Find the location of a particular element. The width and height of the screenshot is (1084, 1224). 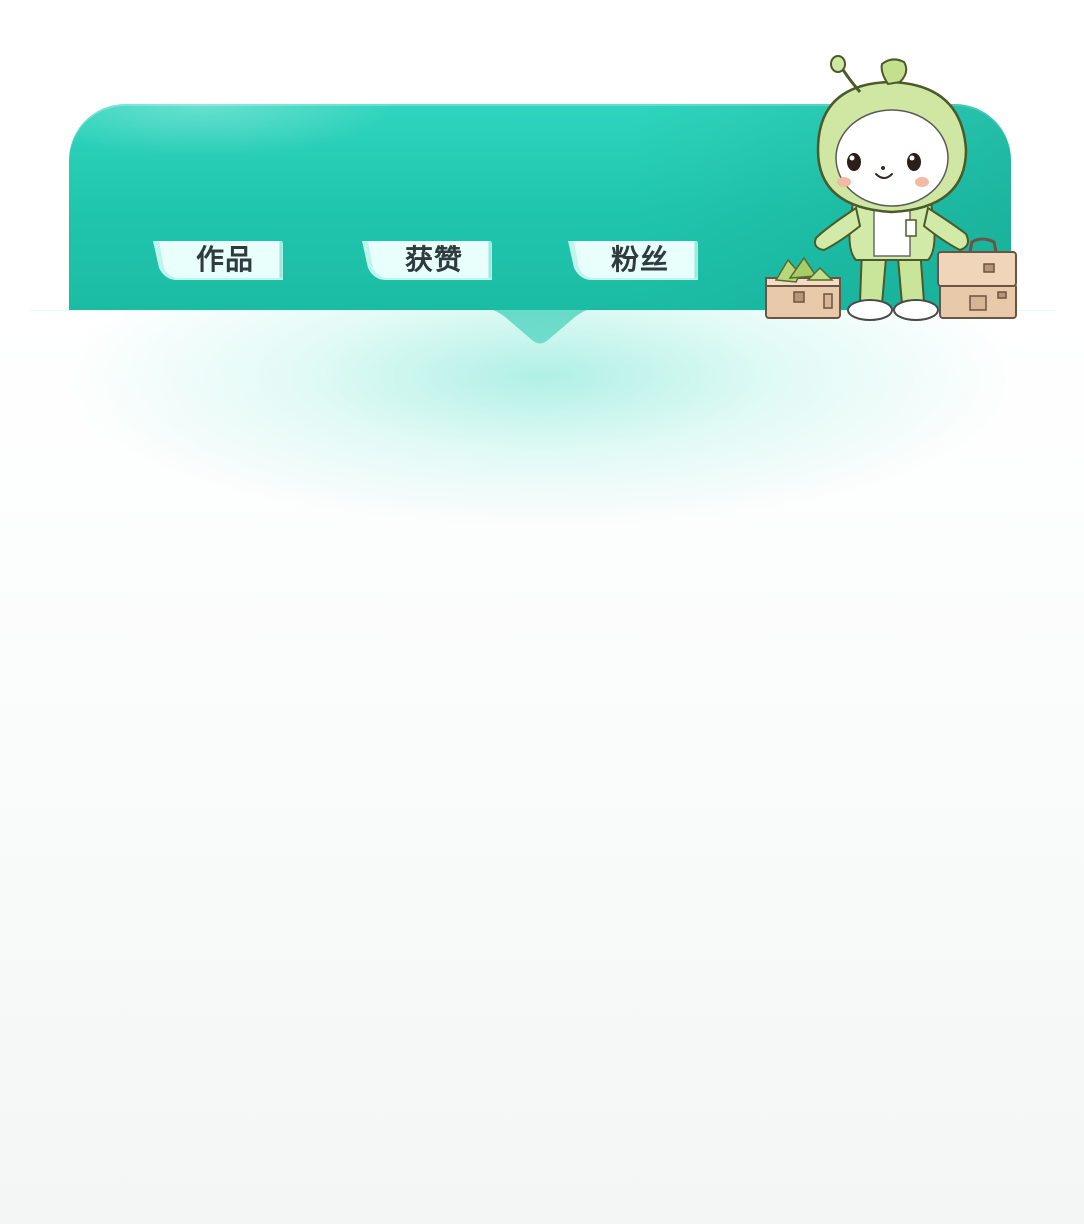

tab-fans: 粉丝 is located at coordinates (631, 261).